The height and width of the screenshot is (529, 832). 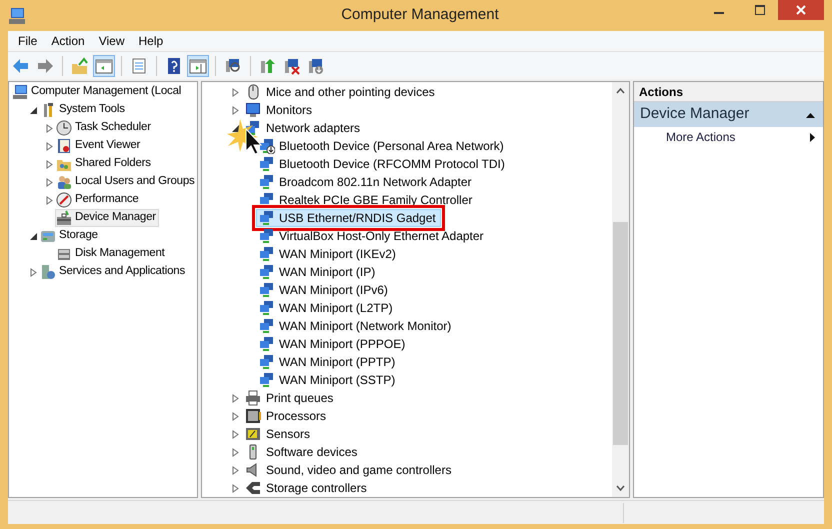 What do you see at coordinates (104, 128) in the screenshot?
I see `tree-item: Task Scheduler` at bounding box center [104, 128].